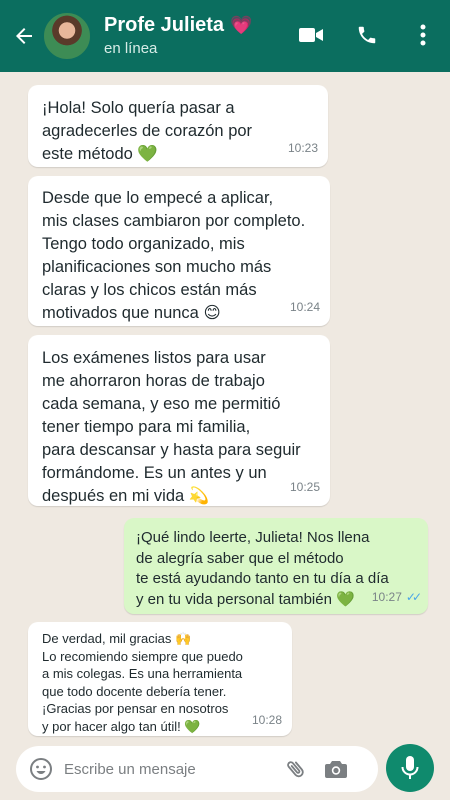 This screenshot has height=800, width=450. Describe the element at coordinates (183, 638) in the screenshot. I see `raised-hands-emoji: 🙌` at that location.